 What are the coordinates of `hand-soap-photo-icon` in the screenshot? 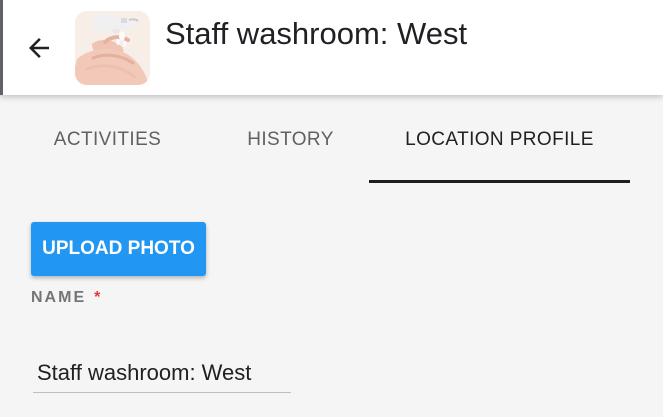 It's located at (112, 48).